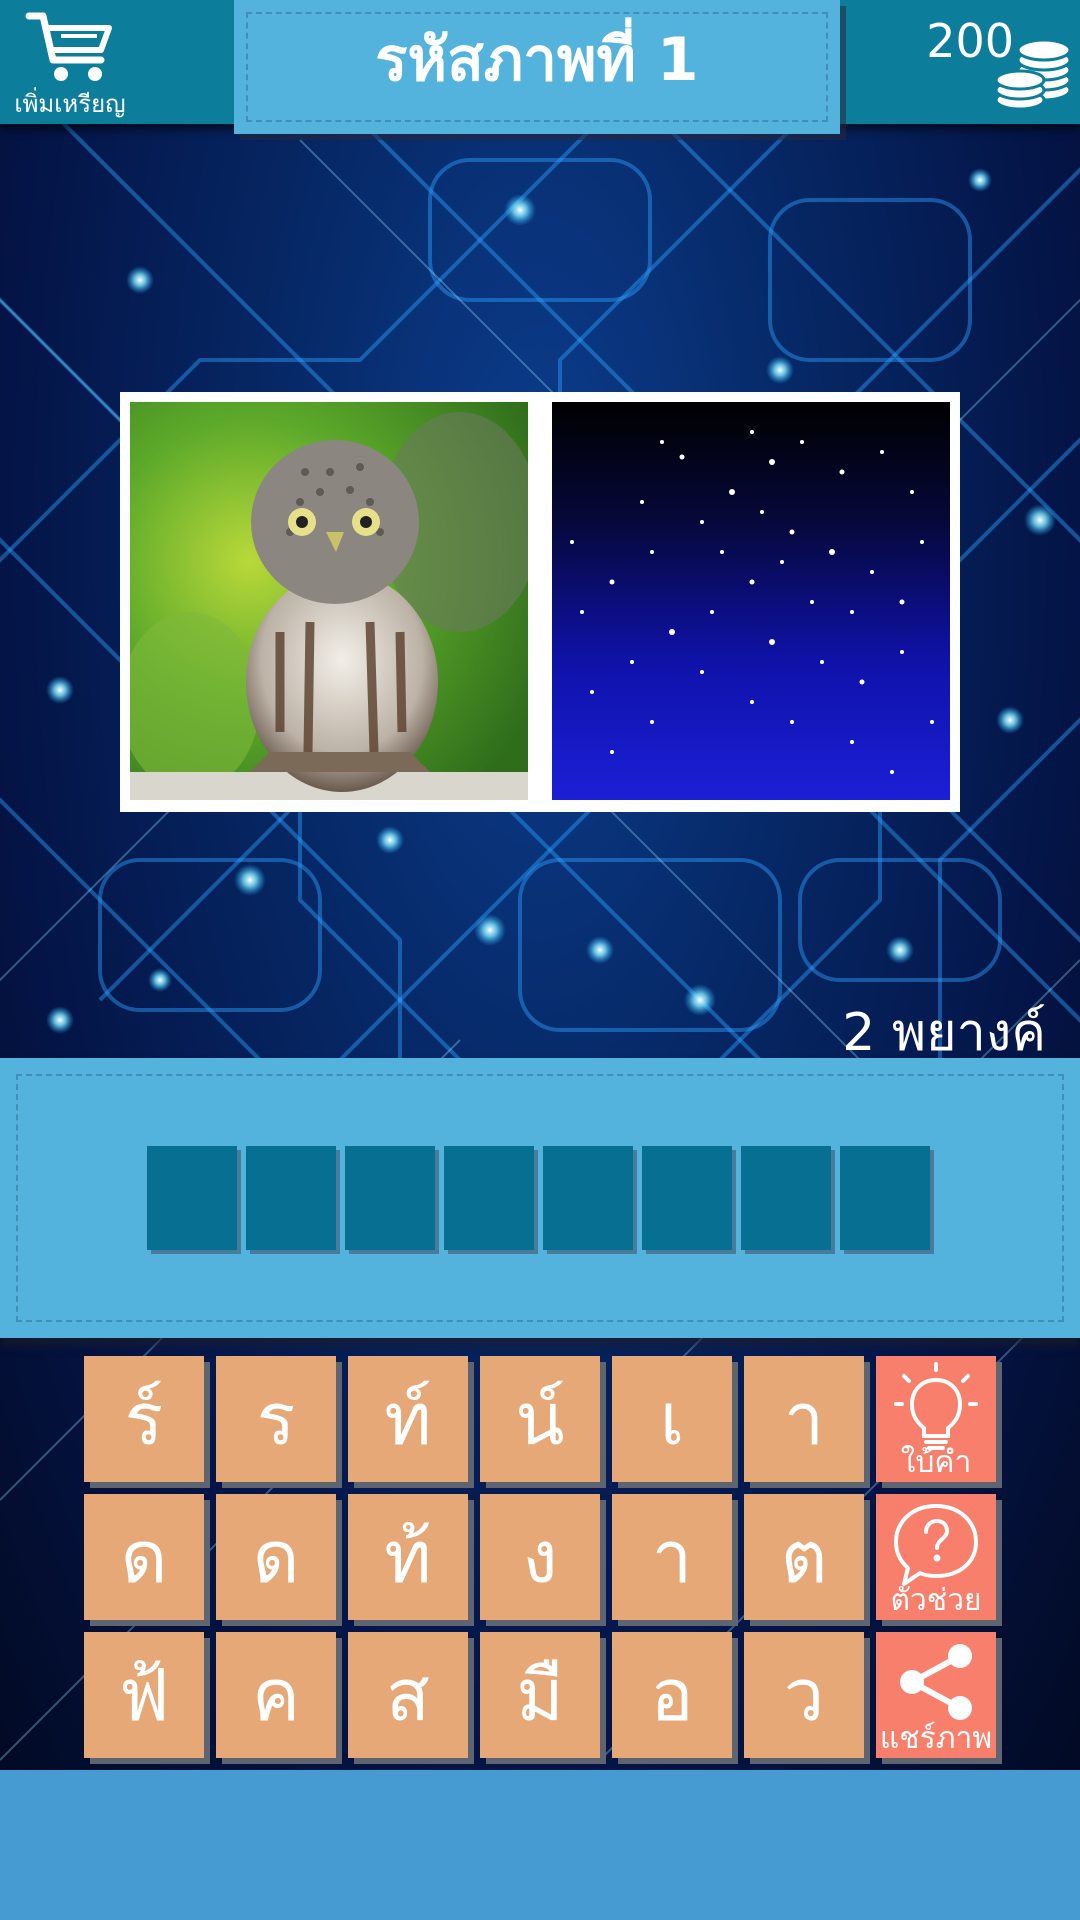 The height and width of the screenshot is (1920, 1080). I want to click on bottom-bar, so click(540, 1845).